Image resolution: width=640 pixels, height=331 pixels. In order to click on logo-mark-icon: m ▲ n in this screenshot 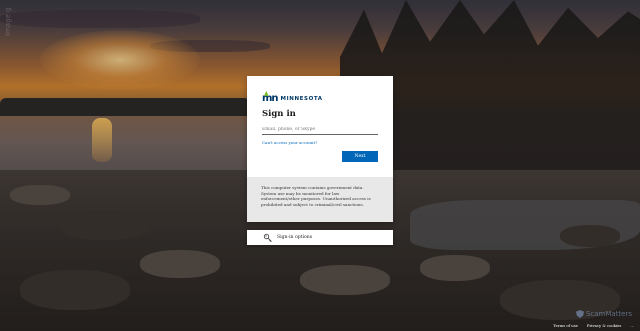, I will do `click(270, 97)`.